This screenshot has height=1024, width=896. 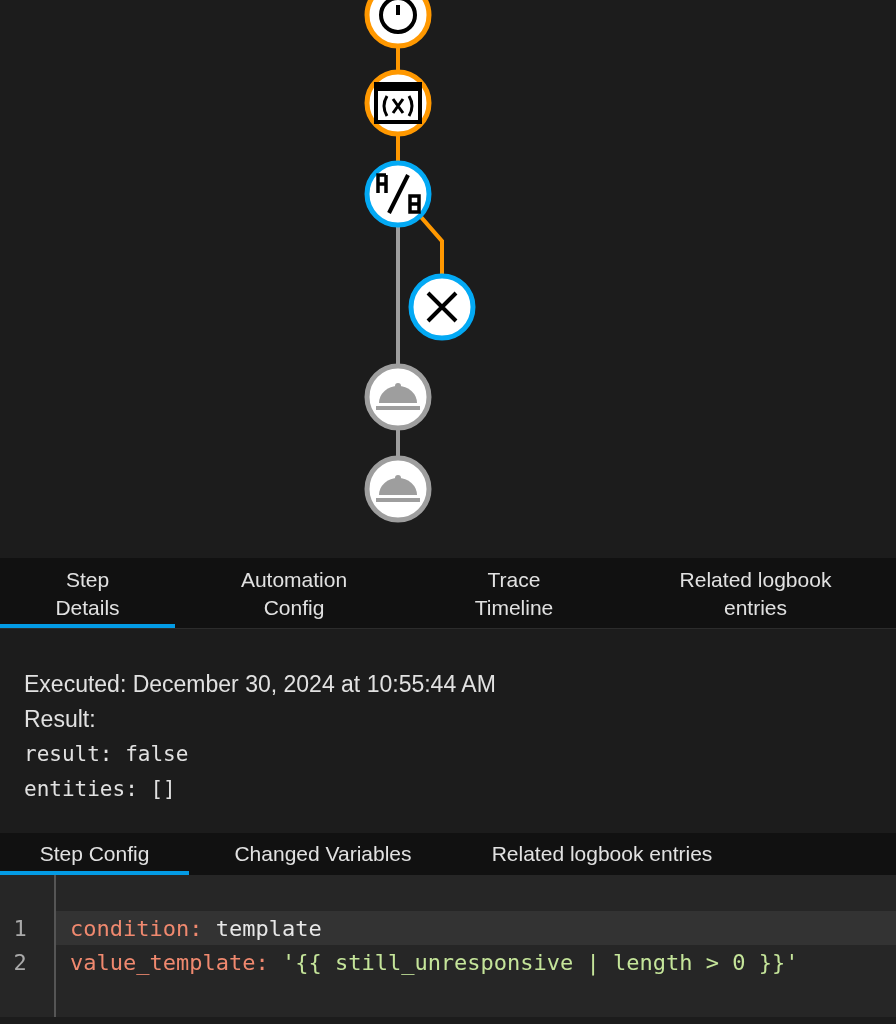 I want to click on code-line: value_template: '{{ still_unresponsive | length > 0 }}', so click(x=434, y=963).